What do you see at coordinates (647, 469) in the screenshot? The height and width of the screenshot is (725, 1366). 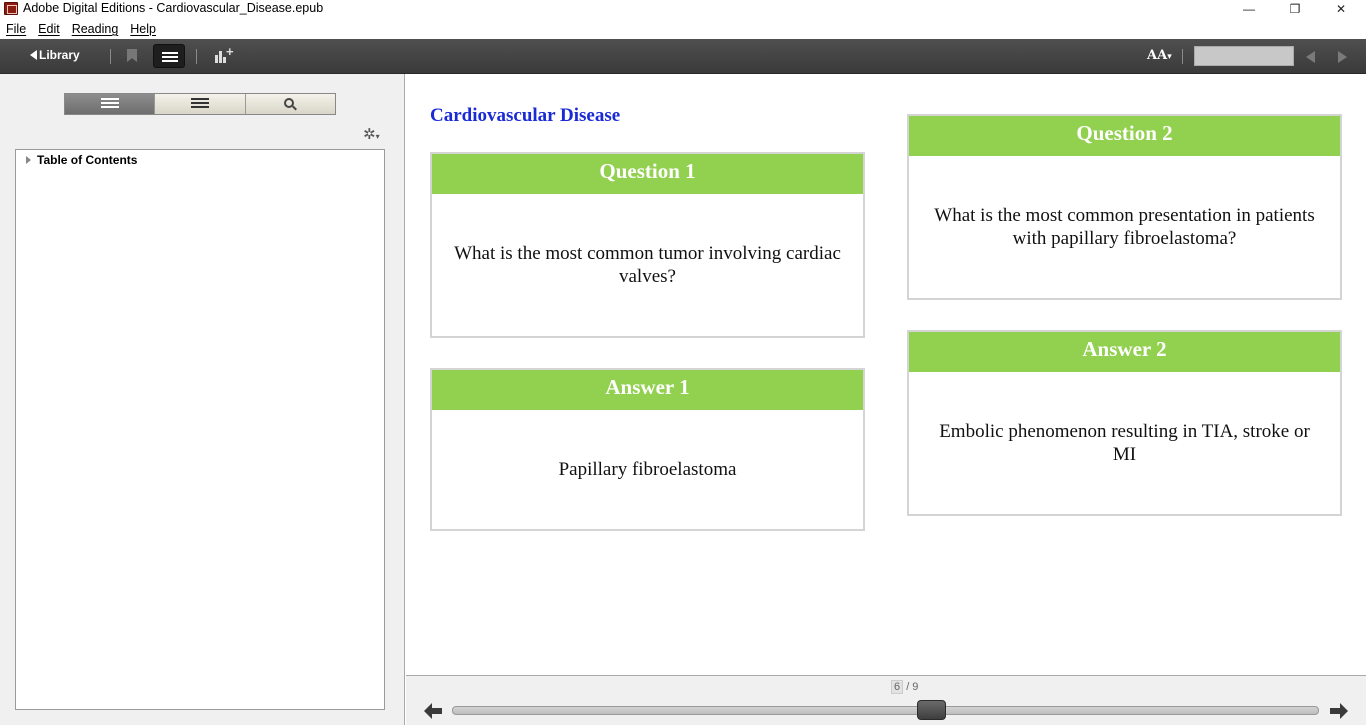 I see `card-body: Papillary fibroelastoma` at bounding box center [647, 469].